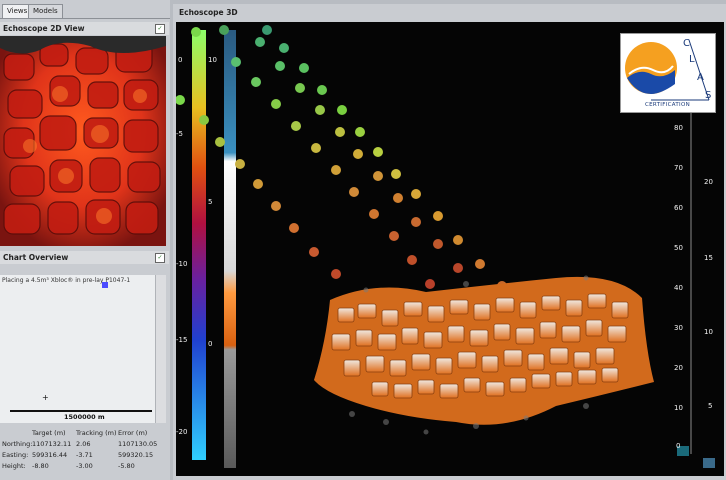  I want to click on cell-northing-target: 1107132.11, so click(52, 444).